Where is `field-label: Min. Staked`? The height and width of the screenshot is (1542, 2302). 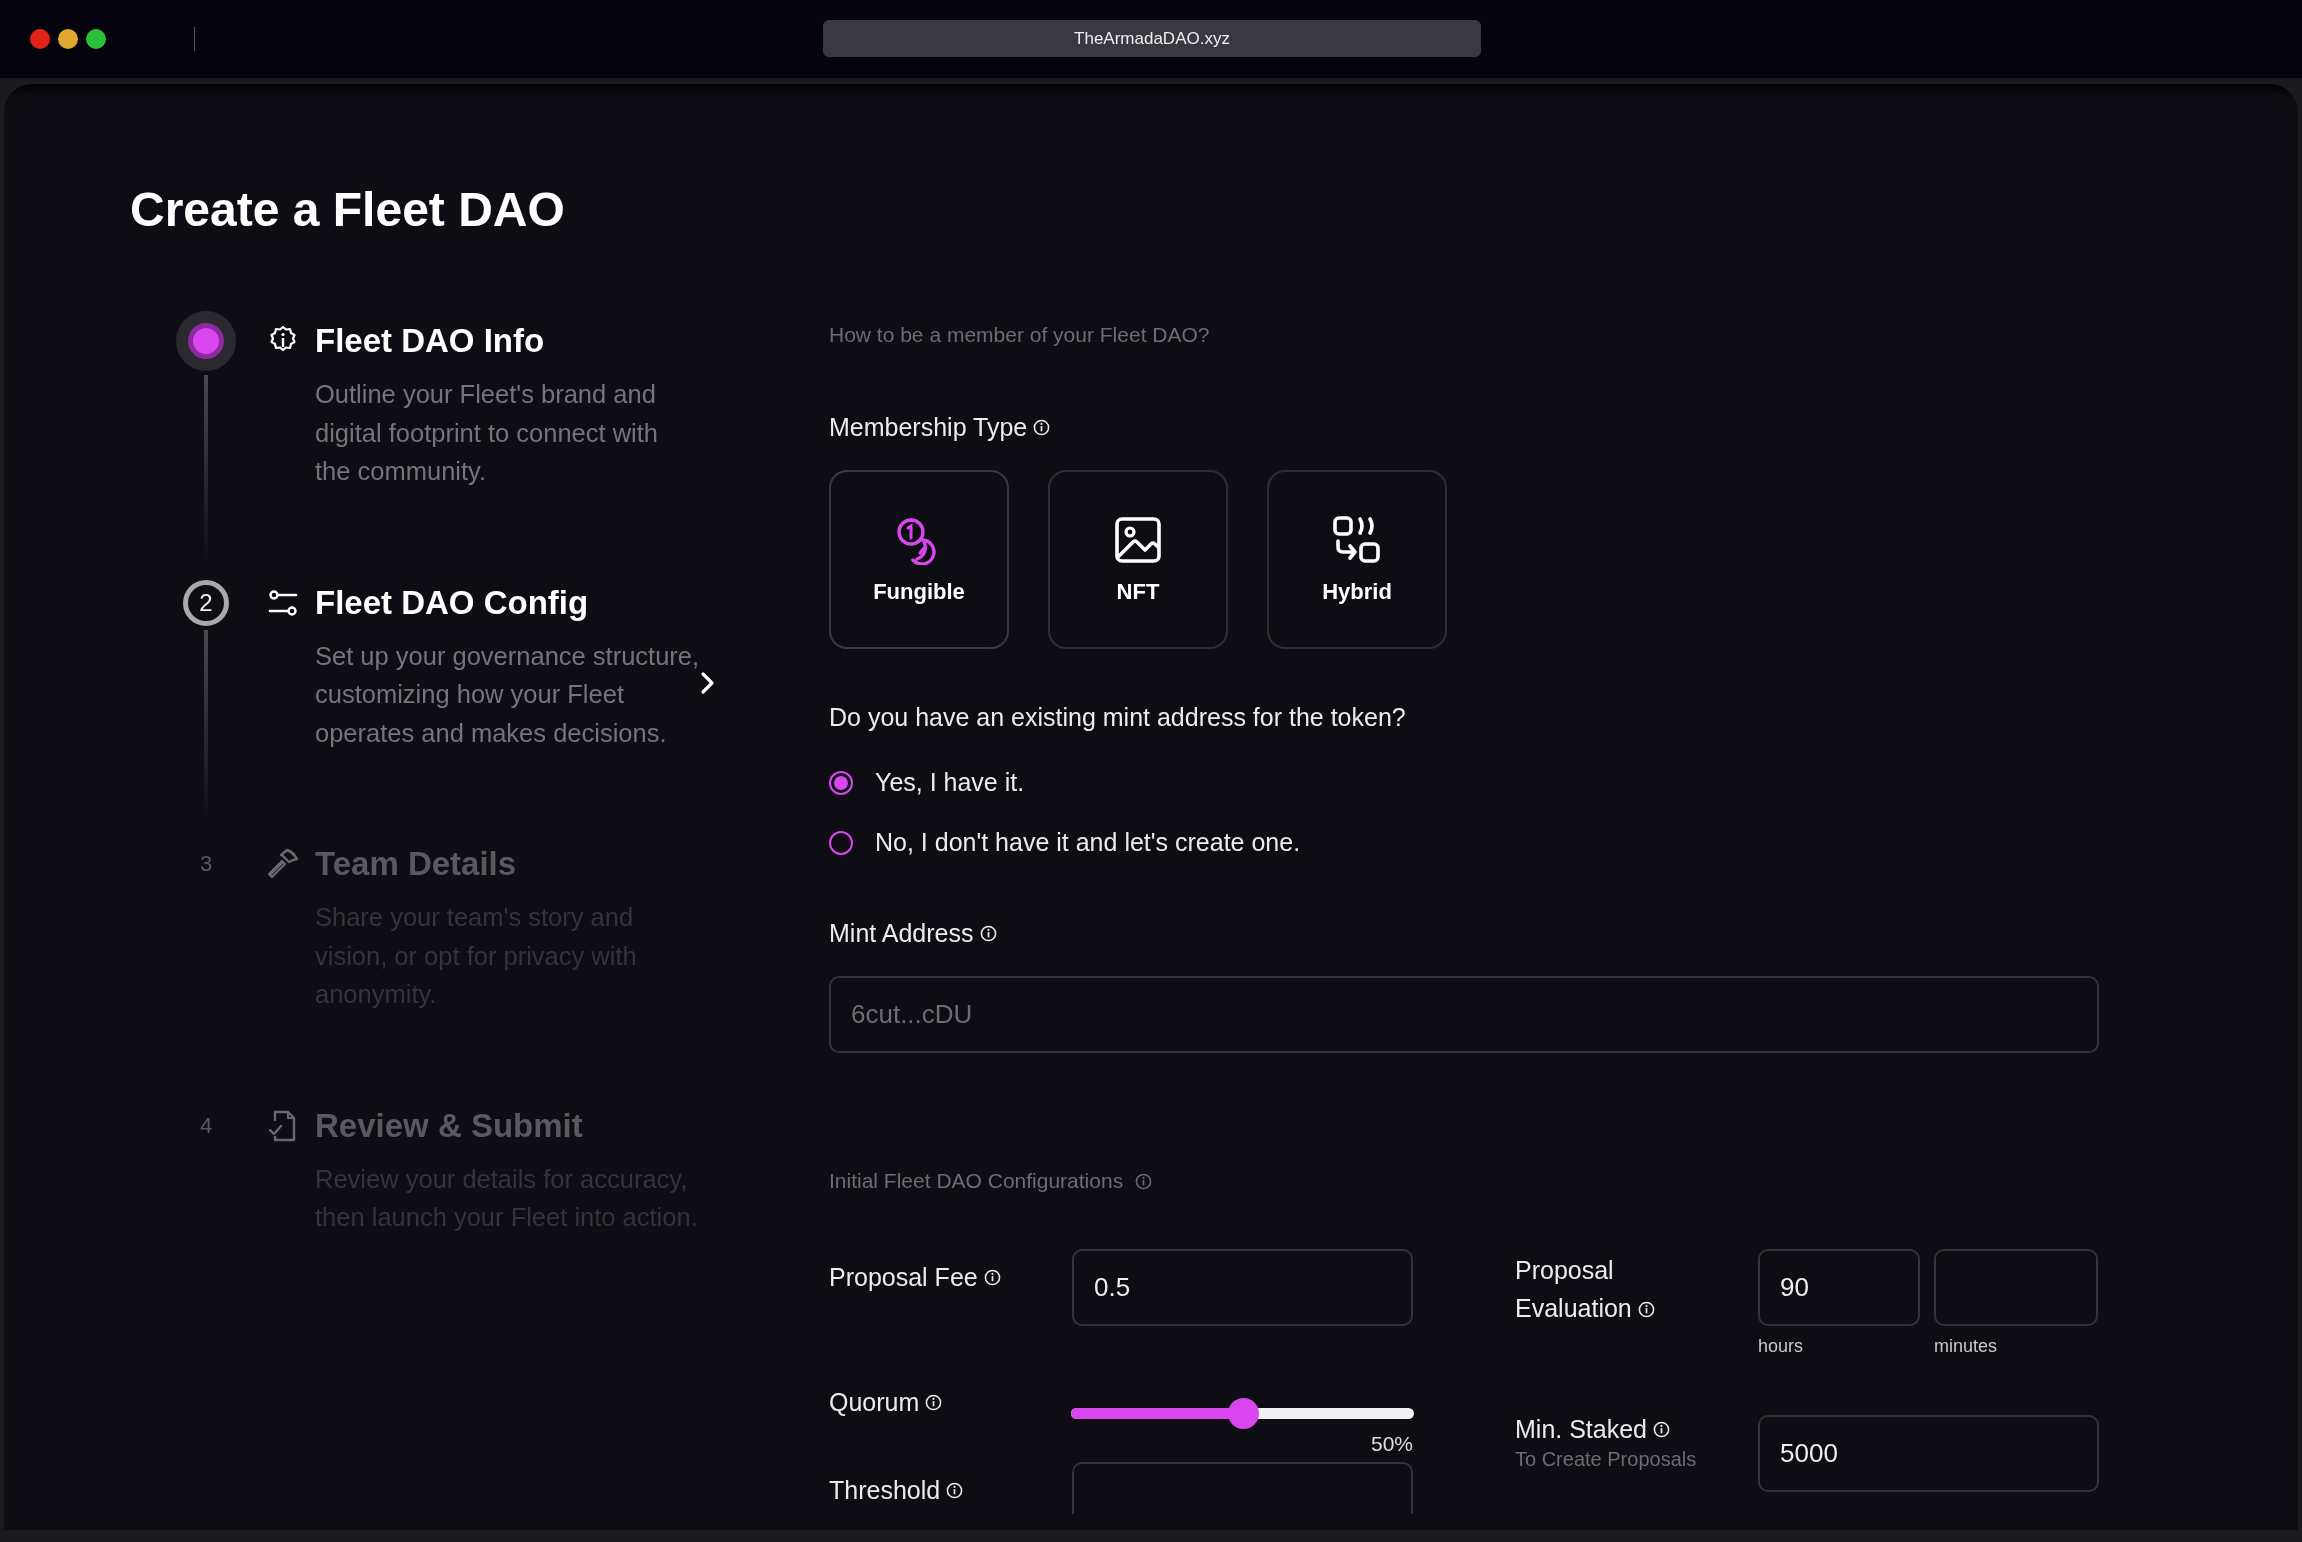 field-label: Min. Staked is located at coordinates (1581, 1429).